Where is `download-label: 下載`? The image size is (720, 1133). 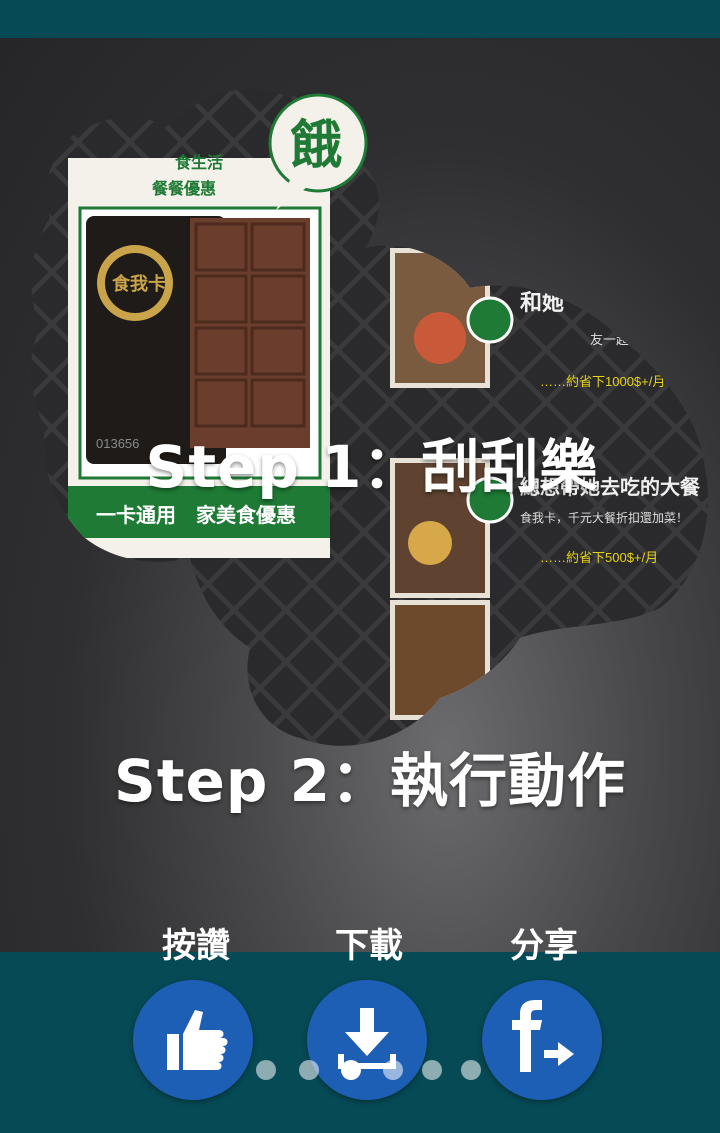
download-label: 下載 is located at coordinates (369, 946).